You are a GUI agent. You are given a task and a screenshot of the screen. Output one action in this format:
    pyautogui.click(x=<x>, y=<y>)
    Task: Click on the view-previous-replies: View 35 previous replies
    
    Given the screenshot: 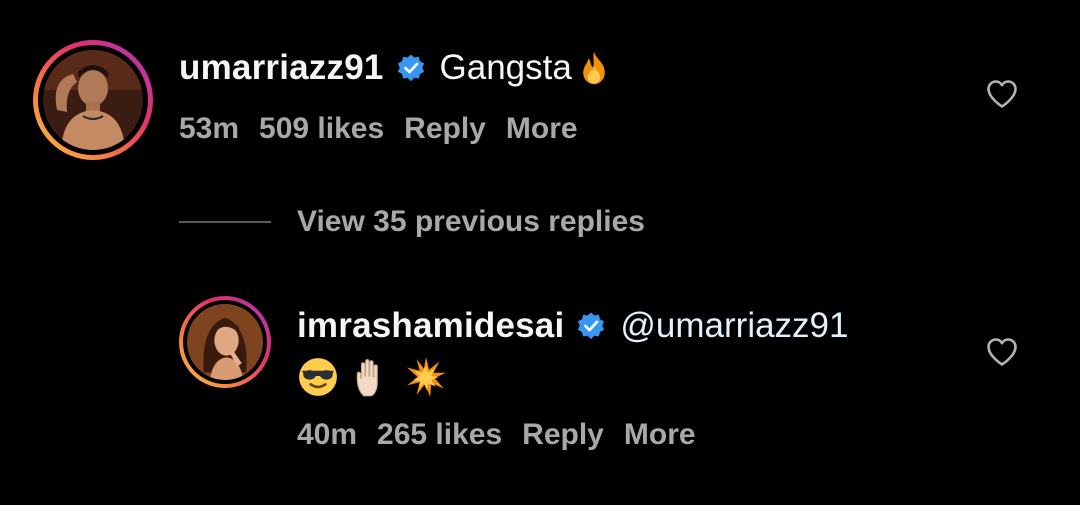 What is the action you would take?
    pyautogui.click(x=412, y=222)
    